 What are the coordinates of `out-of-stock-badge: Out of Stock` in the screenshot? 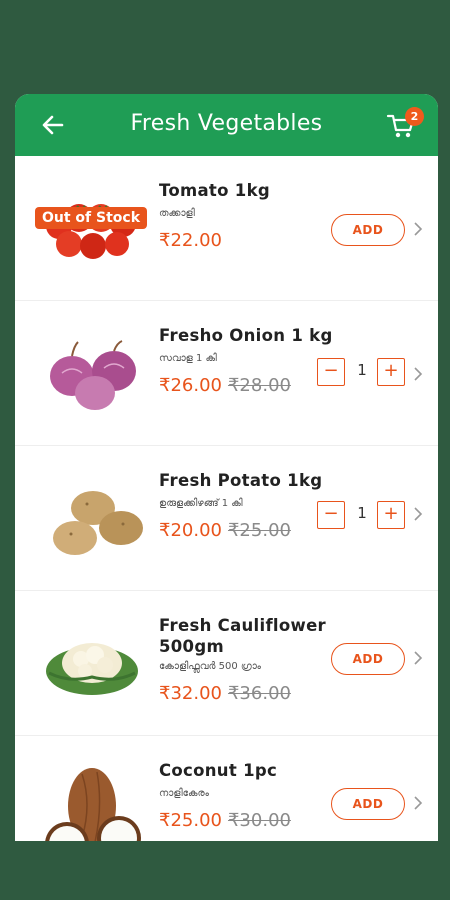 It's located at (91, 218).